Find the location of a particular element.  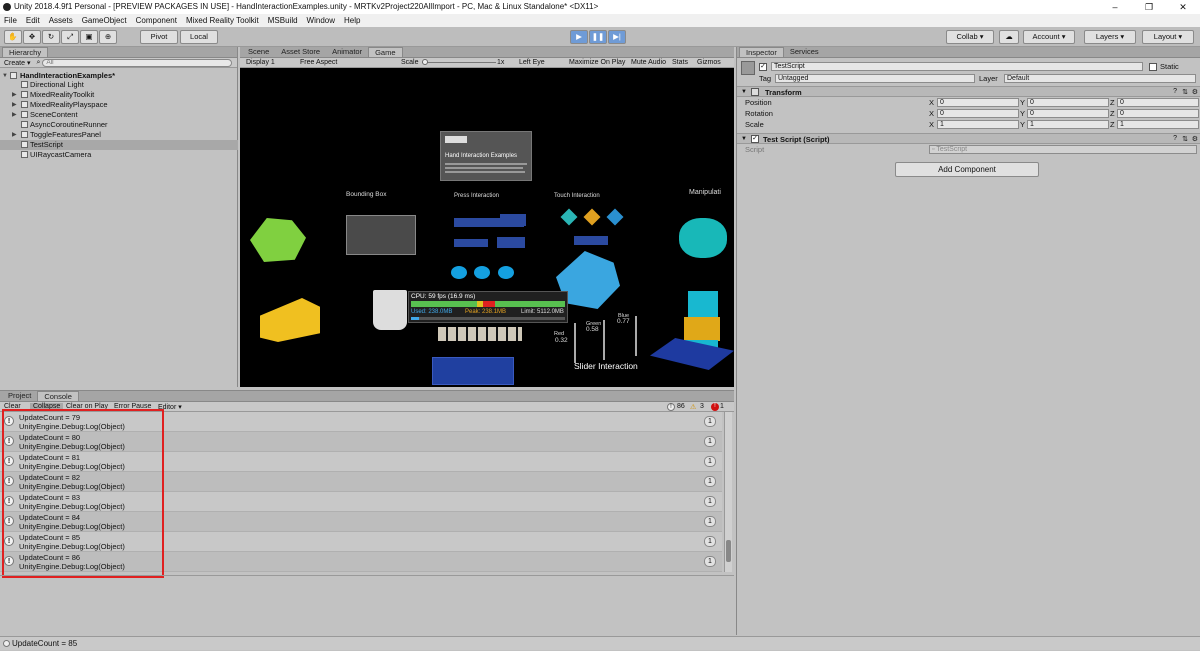

tab-project: Project is located at coordinates (19, 396).